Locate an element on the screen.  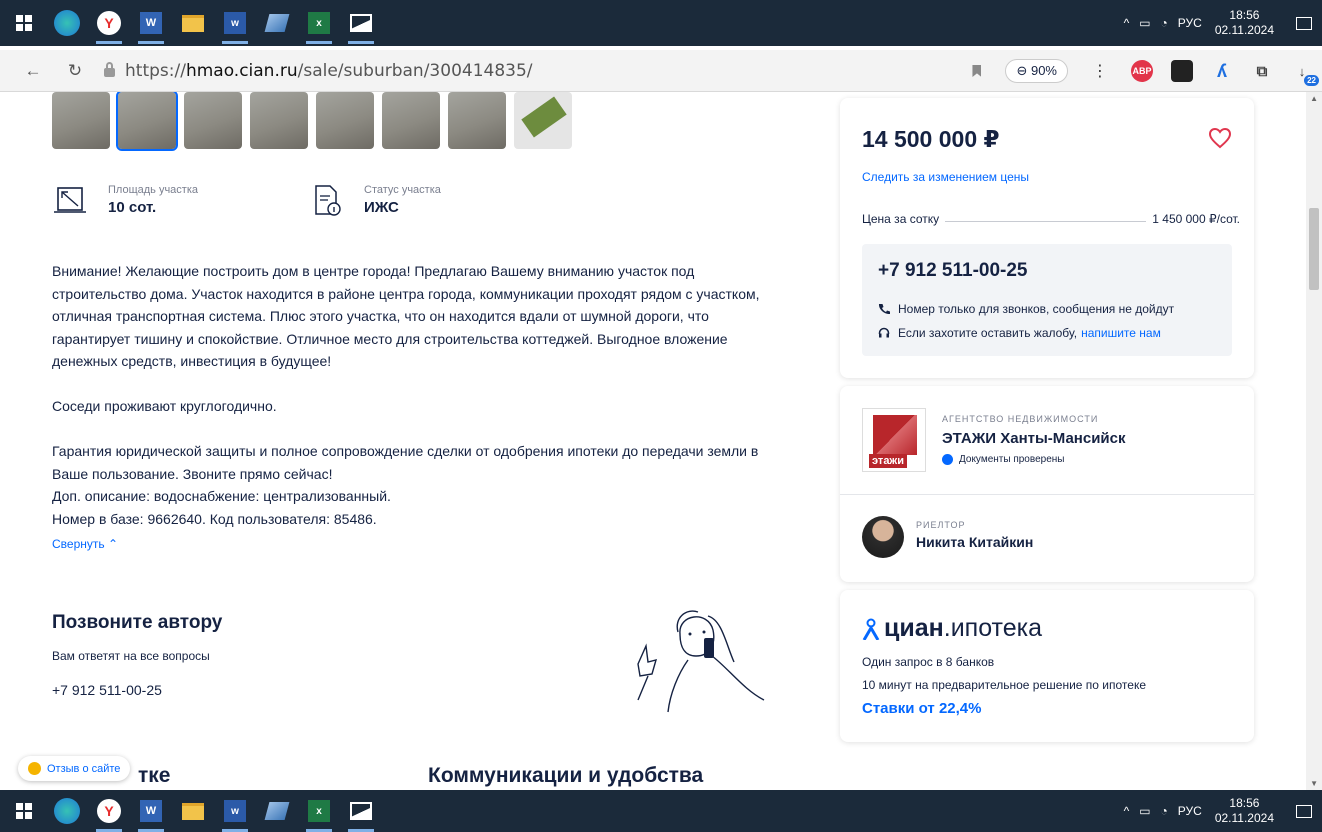
bookmark-icon is located at coordinates (977, 71).